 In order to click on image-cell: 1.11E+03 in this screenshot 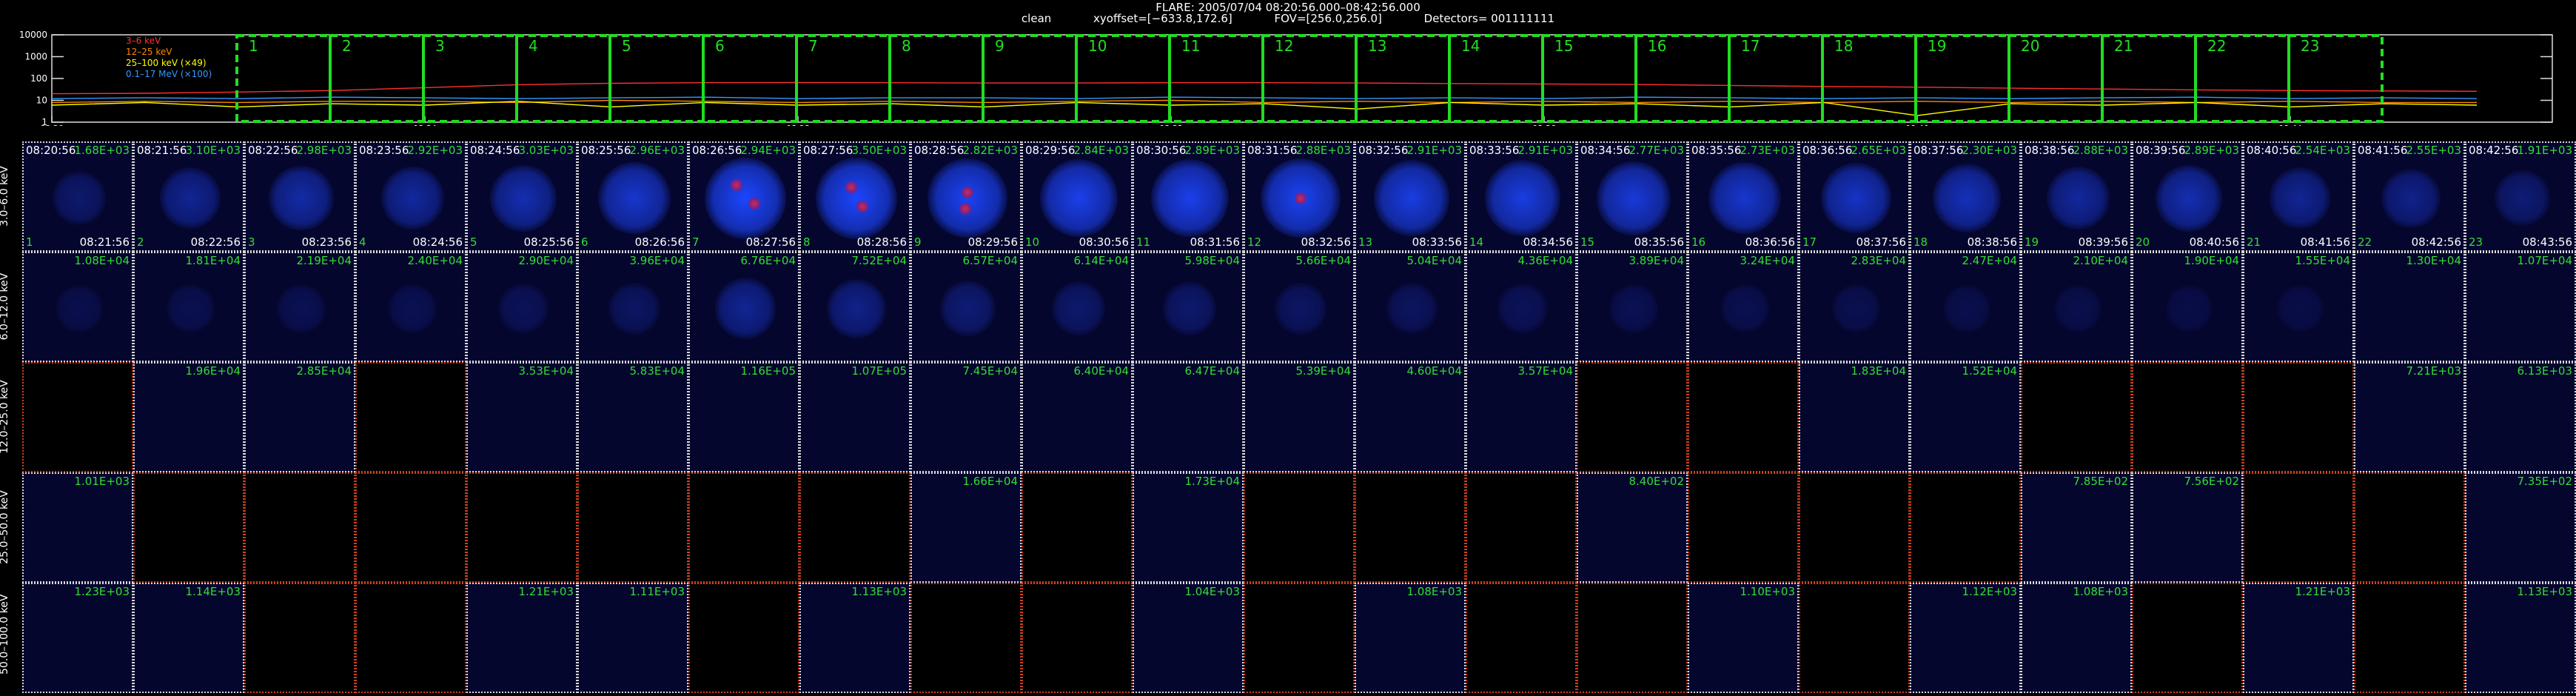, I will do `click(632, 638)`.